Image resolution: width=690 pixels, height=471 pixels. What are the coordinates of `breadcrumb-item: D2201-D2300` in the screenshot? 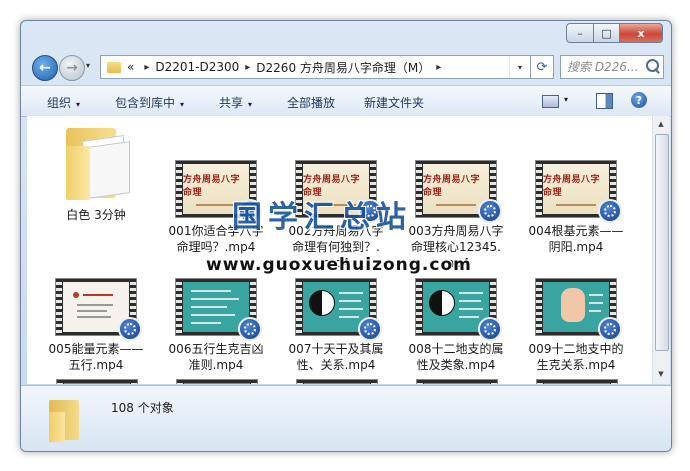 It's located at (197, 67).